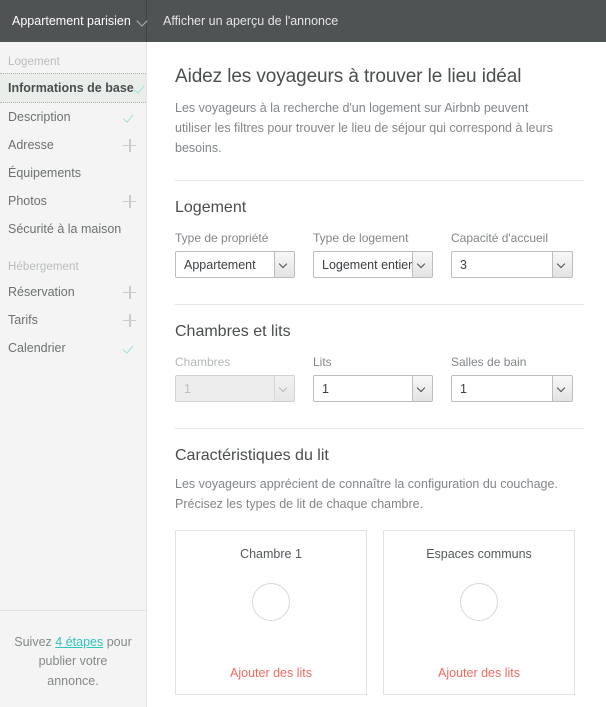 The width and height of the screenshot is (606, 707). What do you see at coordinates (235, 388) in the screenshot?
I see `select-chambres: 1` at bounding box center [235, 388].